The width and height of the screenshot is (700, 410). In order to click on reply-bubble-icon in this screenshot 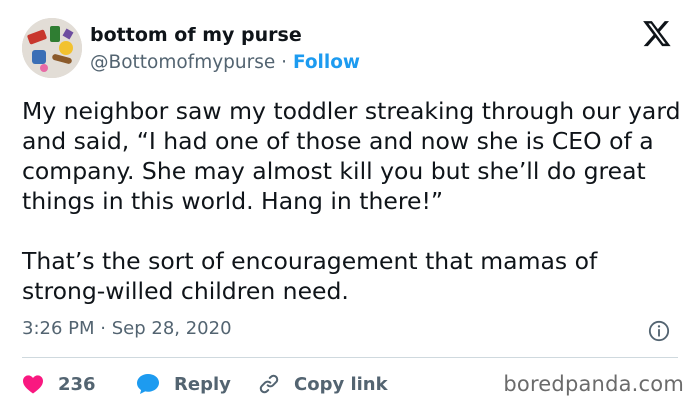, I will do `click(148, 384)`.